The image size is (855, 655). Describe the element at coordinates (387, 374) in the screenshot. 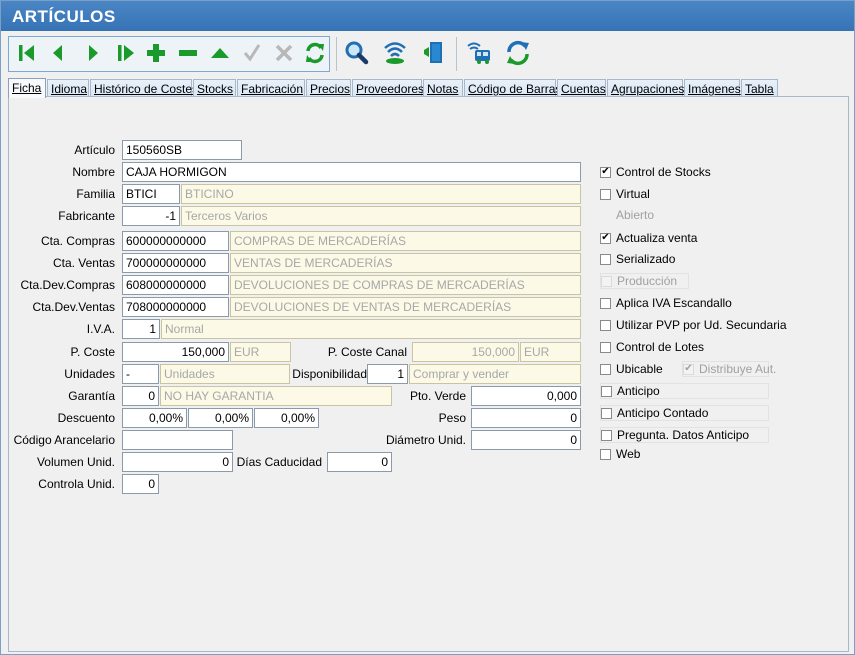

I see `disponibilidad-code-field: 1` at that location.